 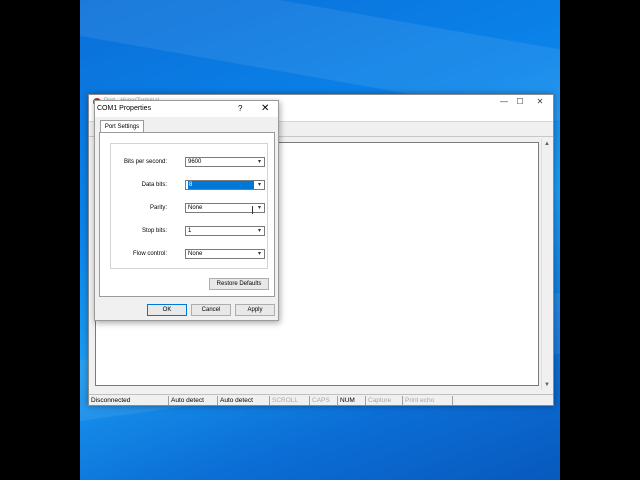 I want to click on flow-control-select: None ▾, so click(x=225, y=254).